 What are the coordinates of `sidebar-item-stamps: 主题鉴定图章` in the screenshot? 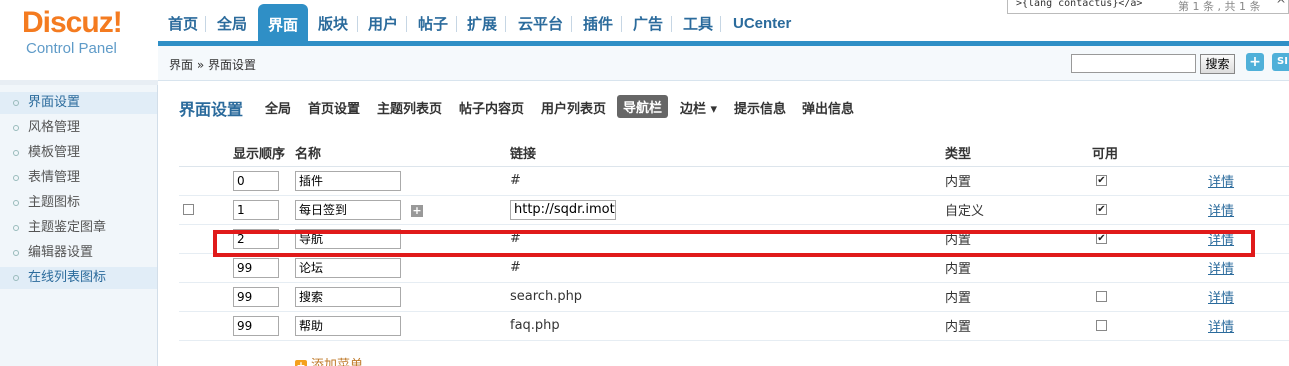 It's located at (78, 228).